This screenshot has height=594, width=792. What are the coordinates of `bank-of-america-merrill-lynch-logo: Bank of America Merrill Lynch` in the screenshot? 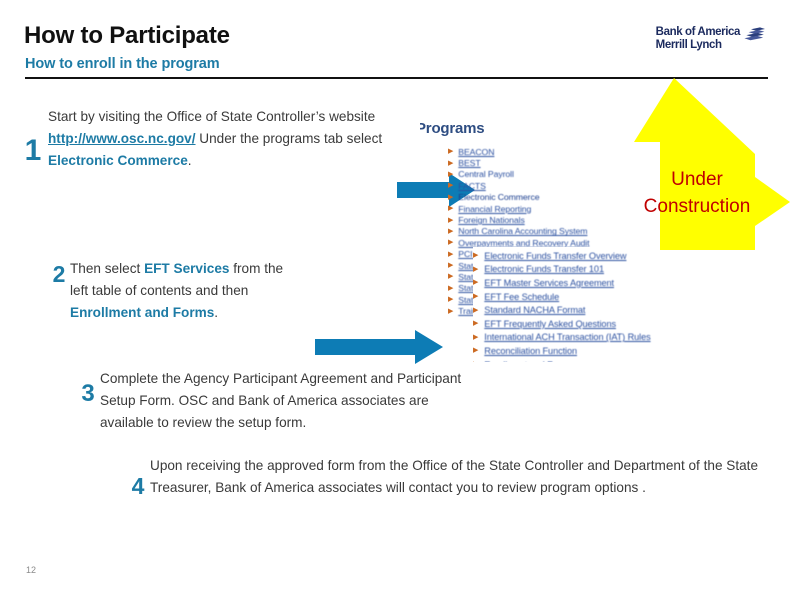 It's located at (713, 39).